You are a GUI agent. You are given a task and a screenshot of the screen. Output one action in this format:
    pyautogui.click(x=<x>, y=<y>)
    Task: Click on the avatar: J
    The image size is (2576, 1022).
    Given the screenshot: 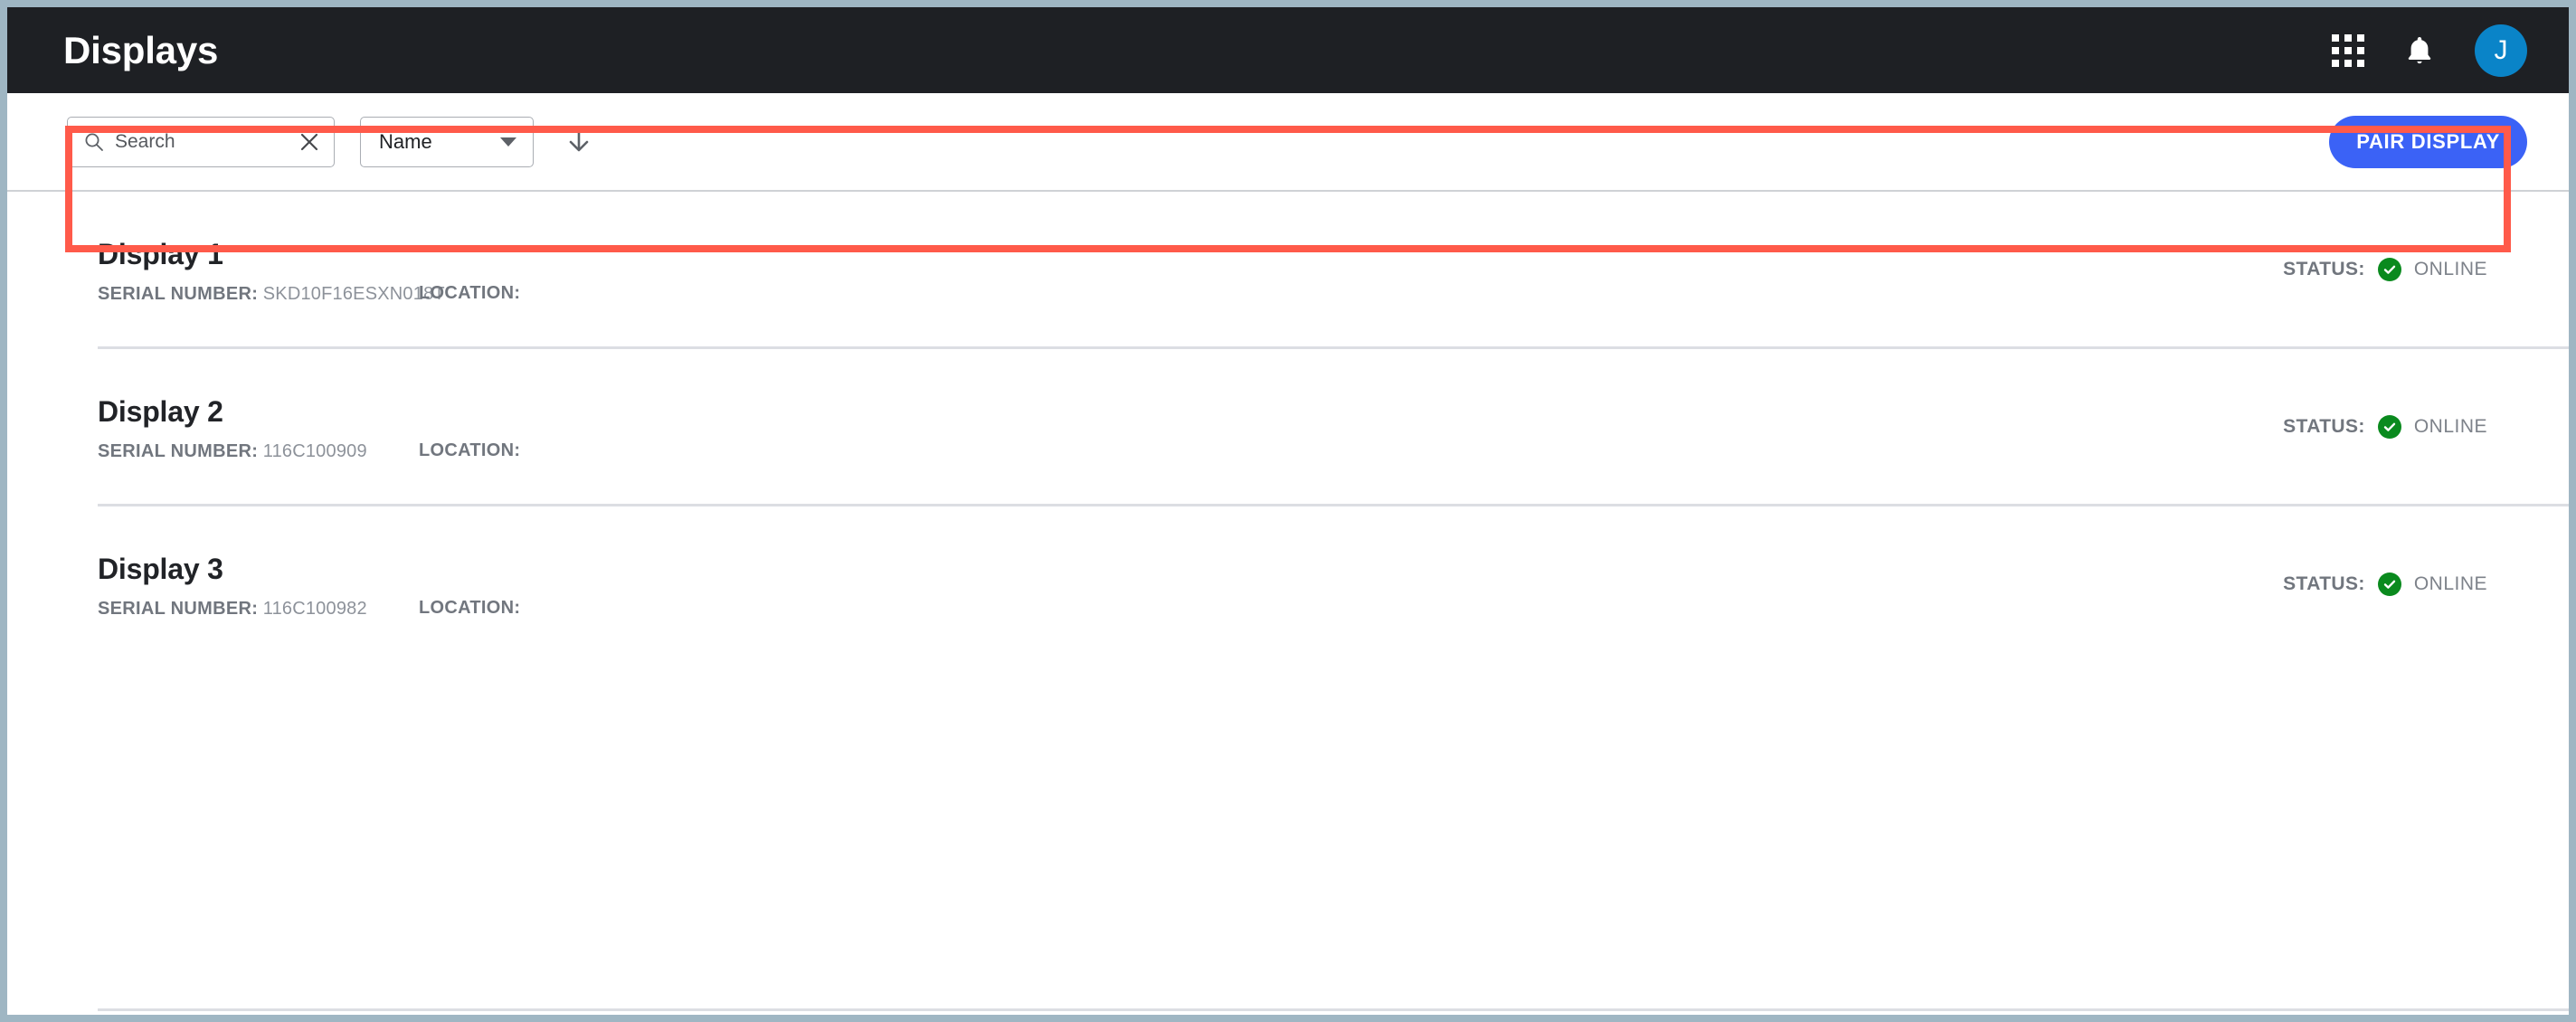 What is the action you would take?
    pyautogui.click(x=2501, y=51)
    